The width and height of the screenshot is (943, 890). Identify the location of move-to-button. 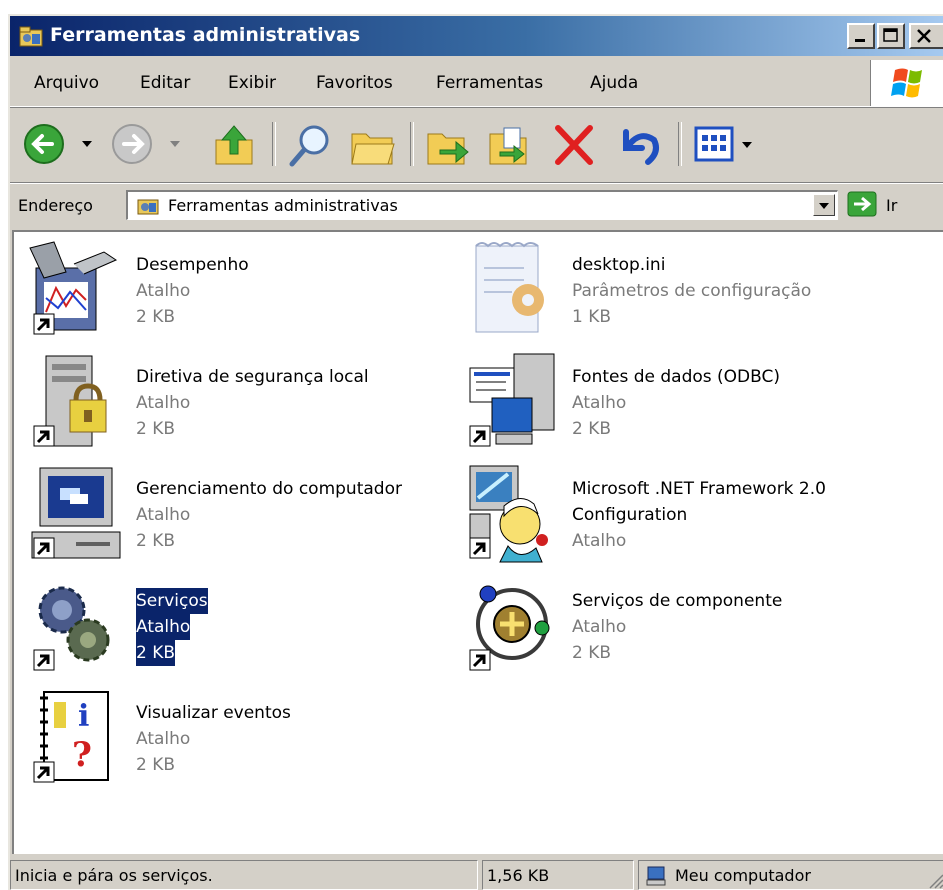
(449, 145).